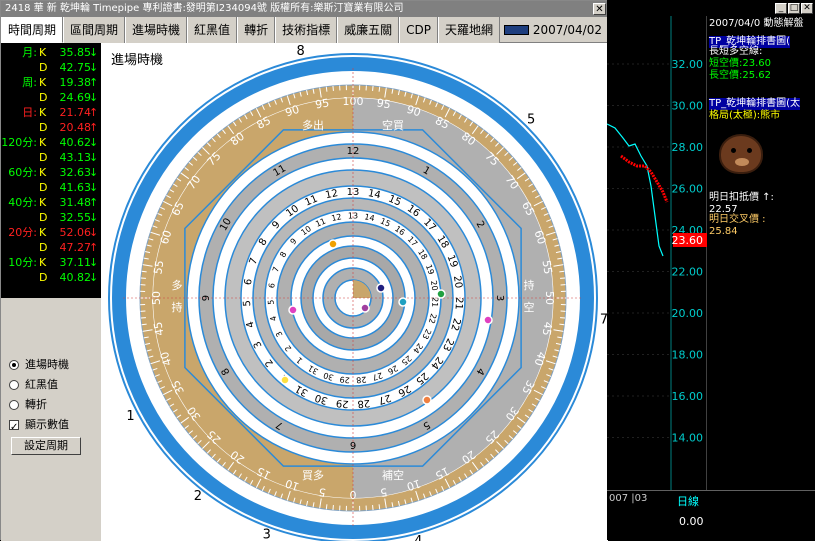 Image resolution: width=815 pixels, height=541 pixels. I want to click on tab-3: 紅黑值, so click(212, 30).